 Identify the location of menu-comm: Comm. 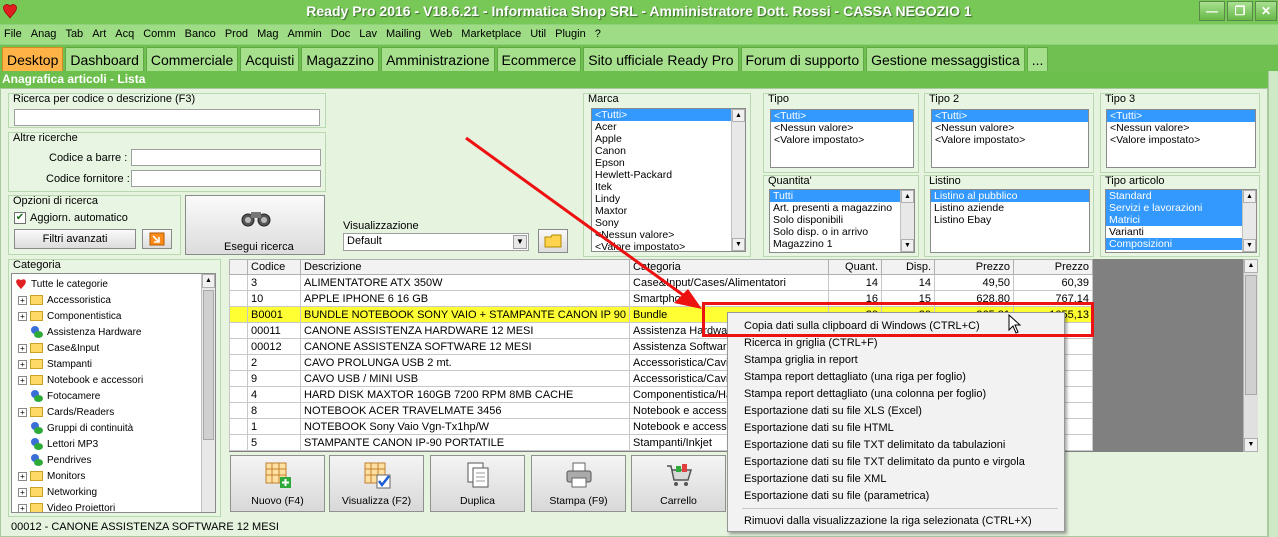
(159, 34).